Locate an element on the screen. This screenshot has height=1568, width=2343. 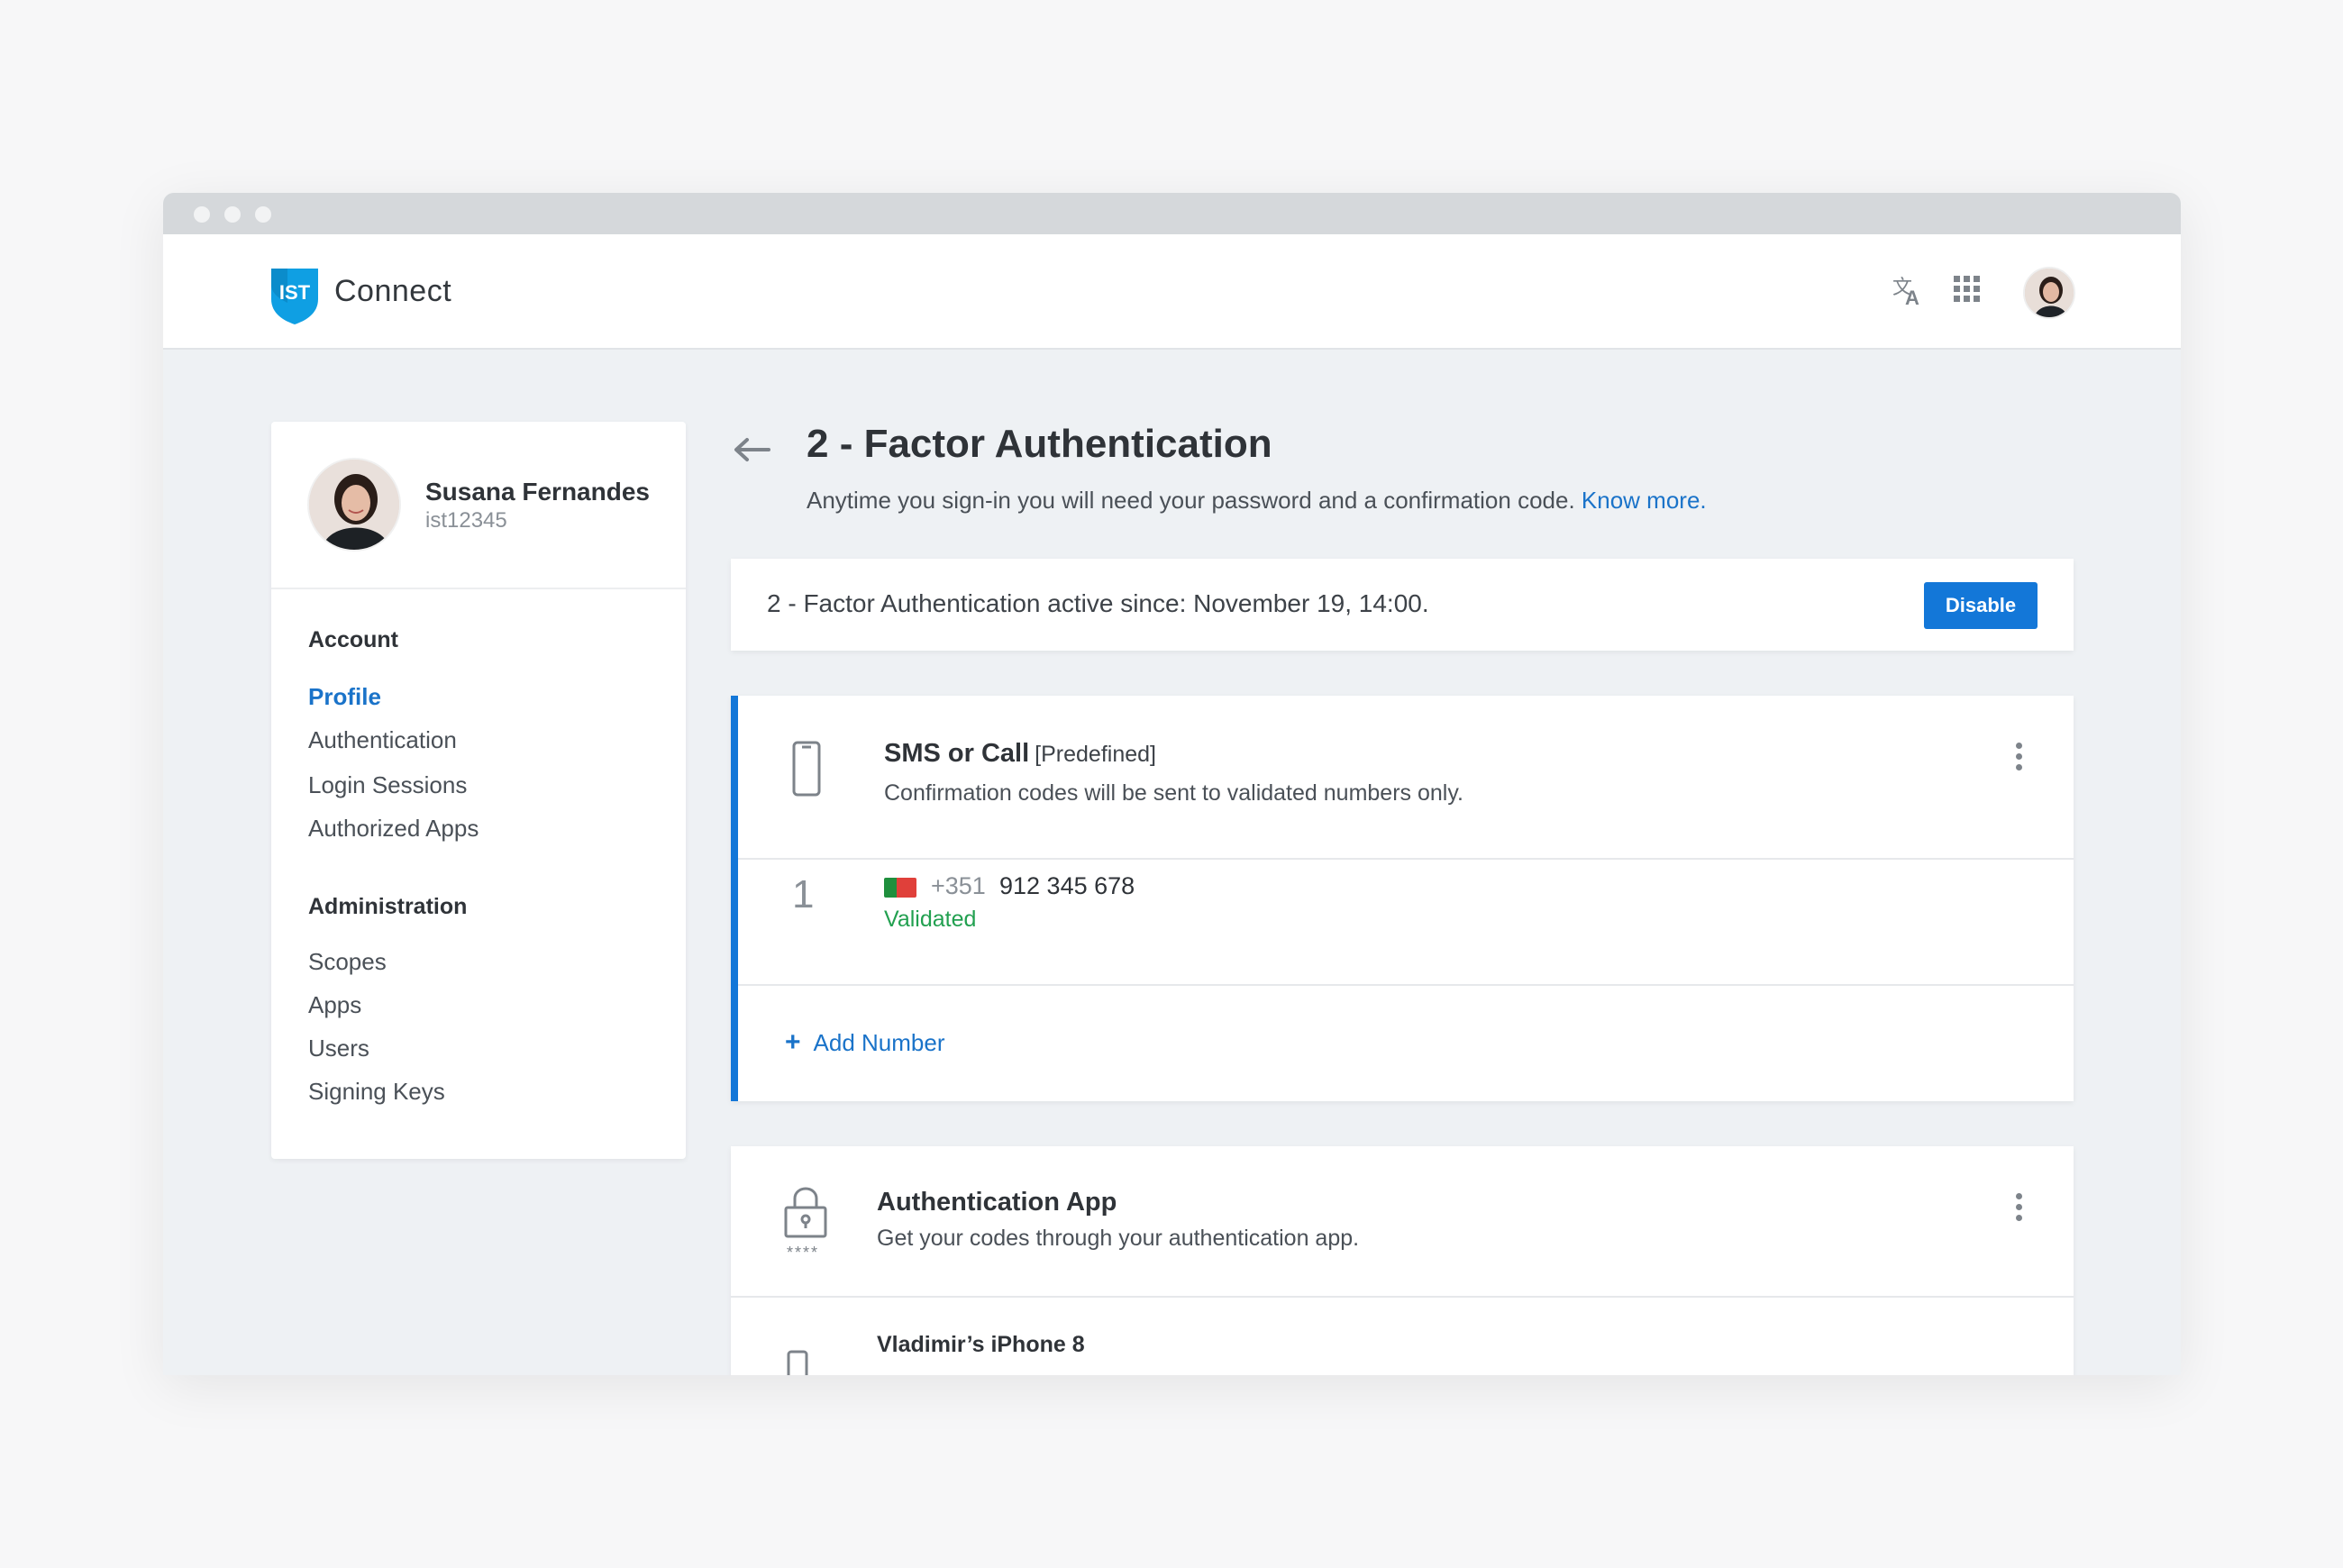
user-name: Susana Fernandes is located at coordinates (537, 492).